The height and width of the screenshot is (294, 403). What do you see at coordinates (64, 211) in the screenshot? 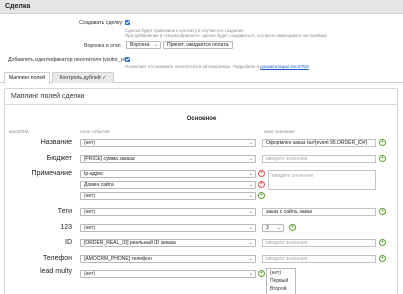
I see `field-label-tags: Теги` at bounding box center [64, 211].